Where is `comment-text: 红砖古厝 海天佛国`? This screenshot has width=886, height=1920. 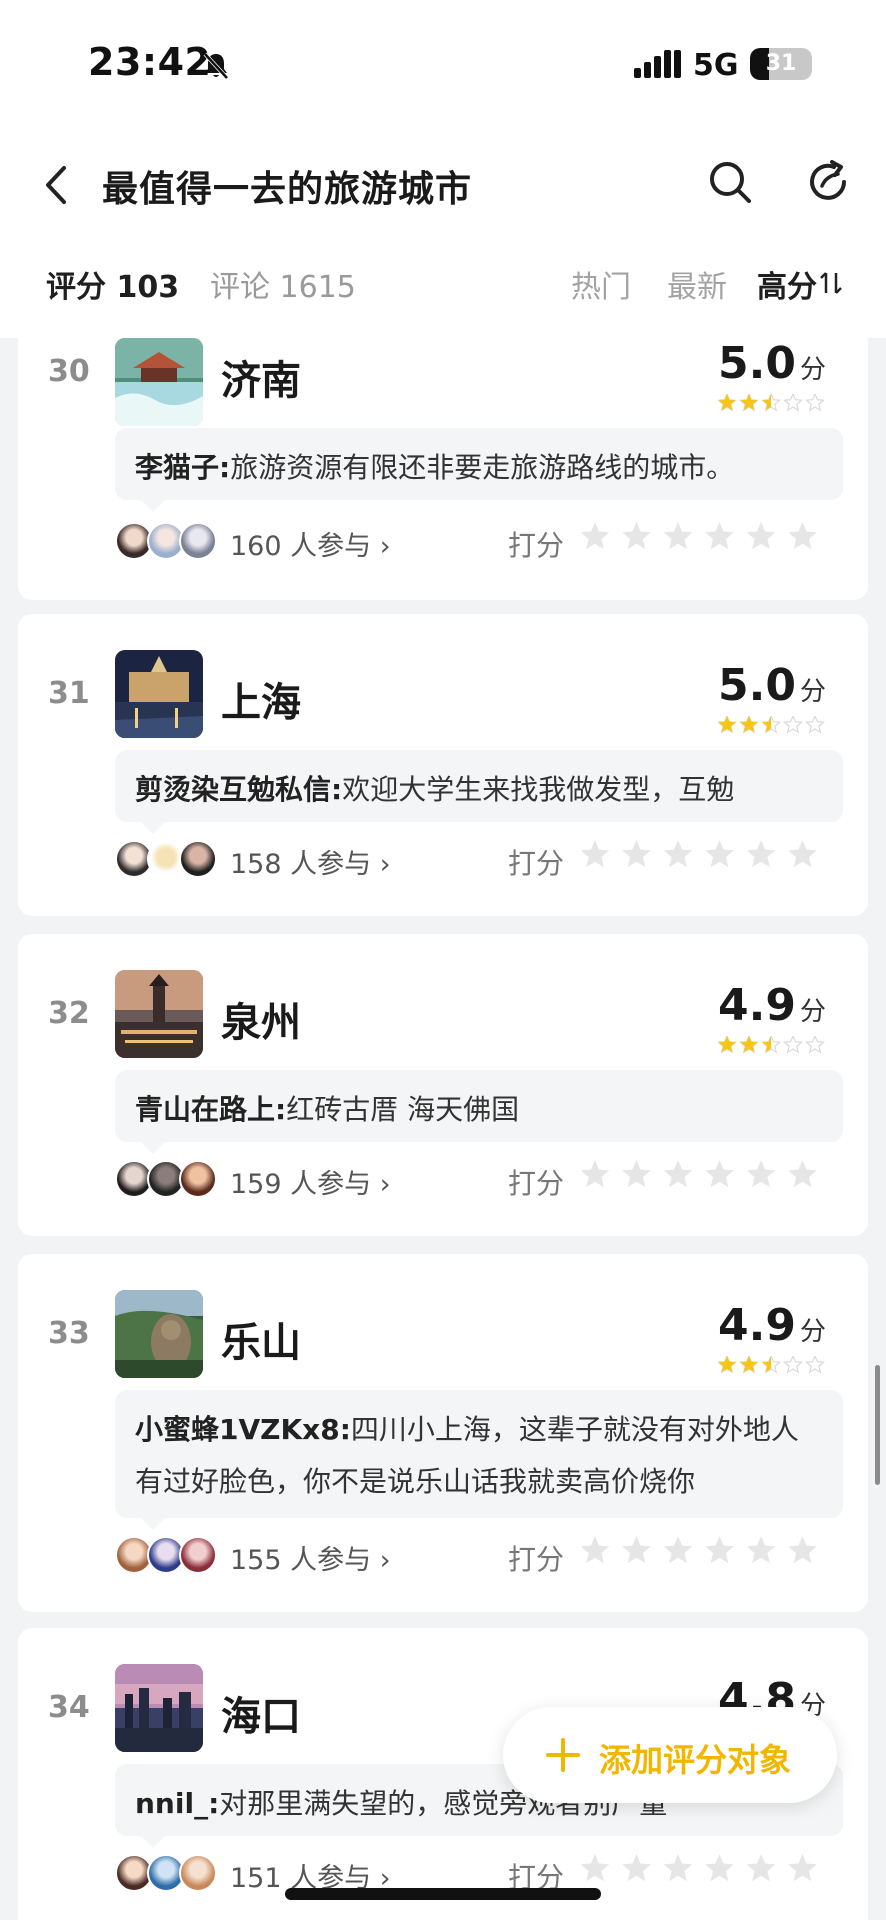
comment-text: 红砖古厝 海天佛国 is located at coordinates (403, 1109).